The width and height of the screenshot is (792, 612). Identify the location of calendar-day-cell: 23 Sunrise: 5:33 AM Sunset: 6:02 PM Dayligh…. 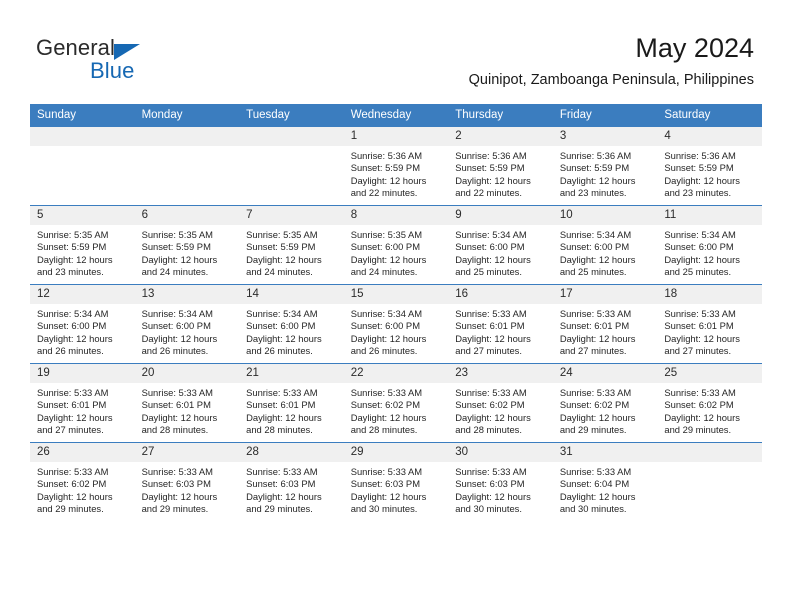
(500, 403).